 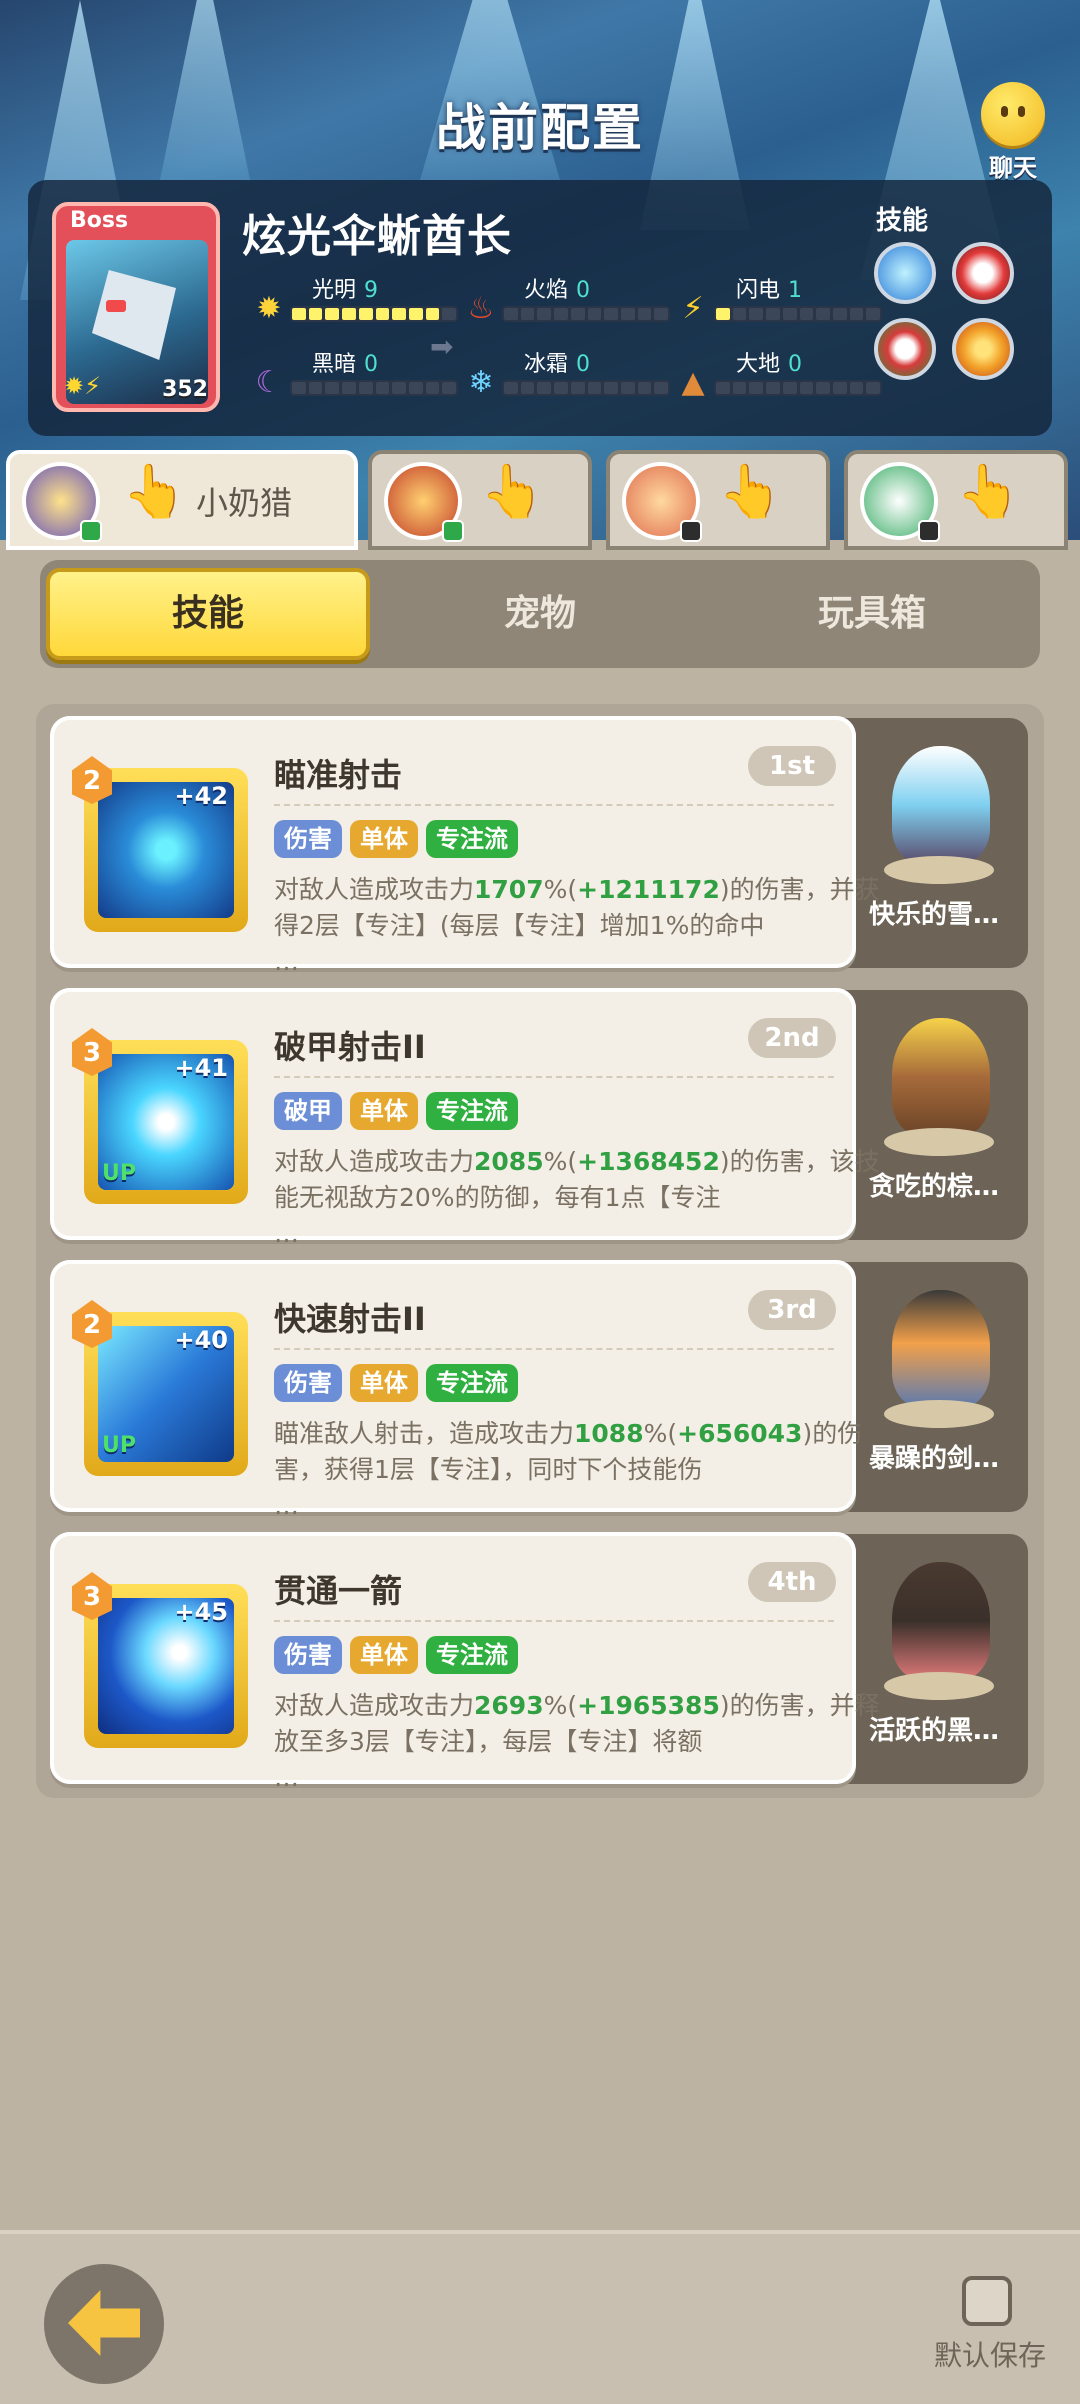 What do you see at coordinates (334, 364) in the screenshot?
I see `element-name: 黑暗` at bounding box center [334, 364].